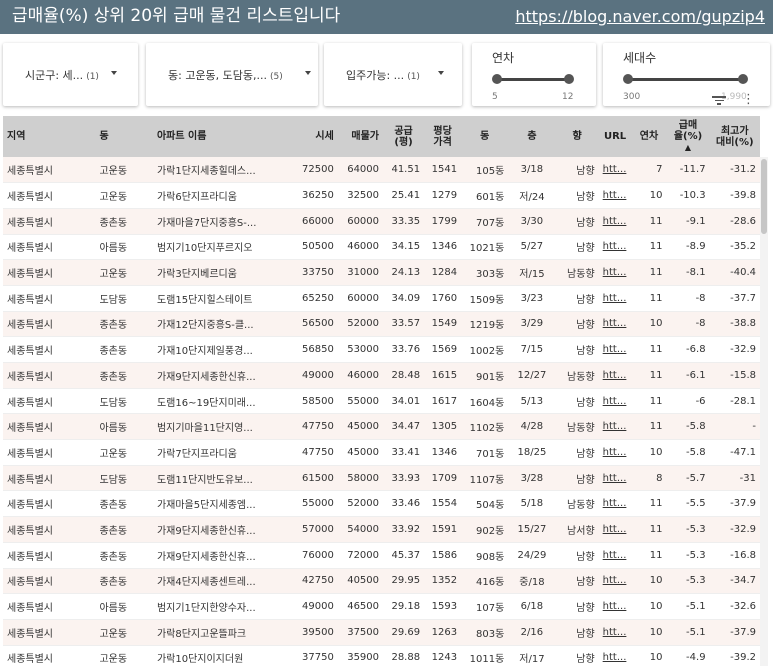 The image size is (773, 666). I want to click on movein-filter-dropdown: 입주가능: ... (1), so click(393, 74).